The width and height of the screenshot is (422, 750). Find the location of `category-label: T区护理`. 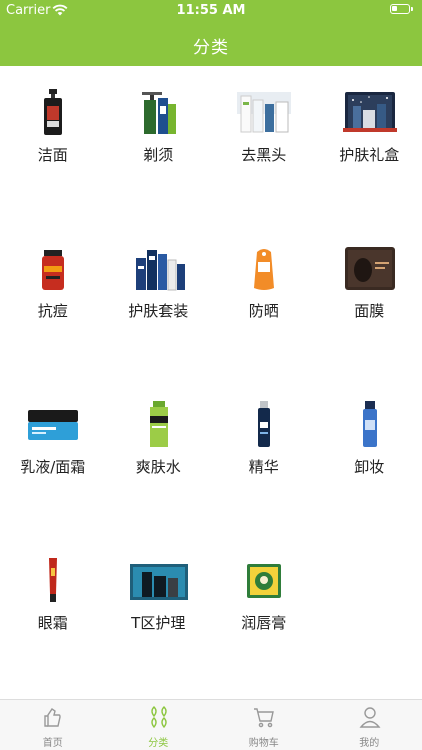

category-label: T区护理 is located at coordinates (158, 623).